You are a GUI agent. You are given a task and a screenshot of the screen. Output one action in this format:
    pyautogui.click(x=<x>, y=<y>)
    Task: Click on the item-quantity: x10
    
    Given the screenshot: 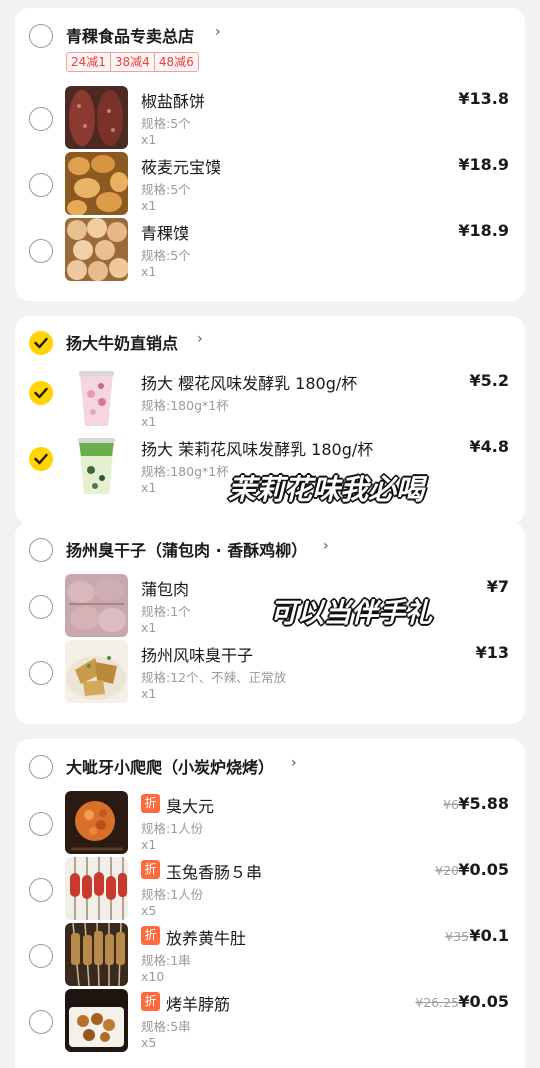 What is the action you would take?
    pyautogui.click(x=152, y=976)
    